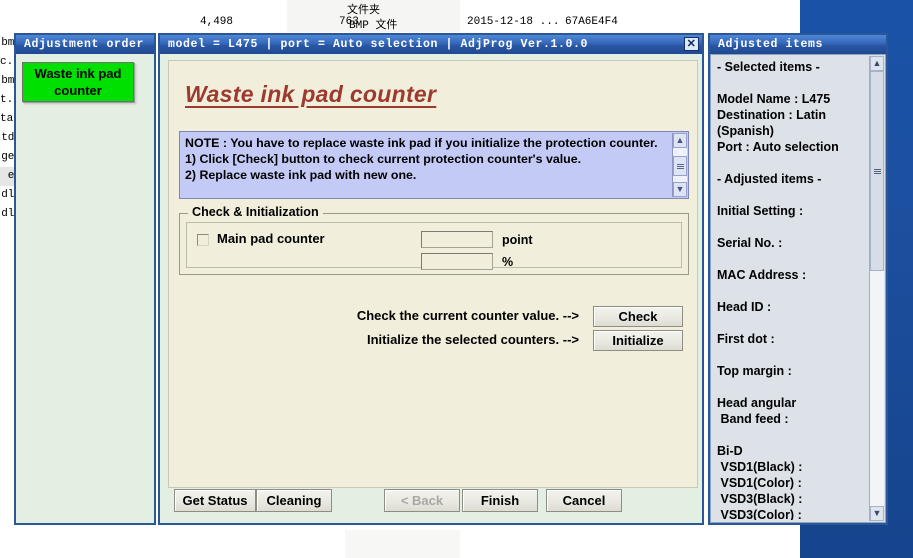 Image resolution: width=913 pixels, height=558 pixels. I want to click on note-scroll-track, so click(680, 165).